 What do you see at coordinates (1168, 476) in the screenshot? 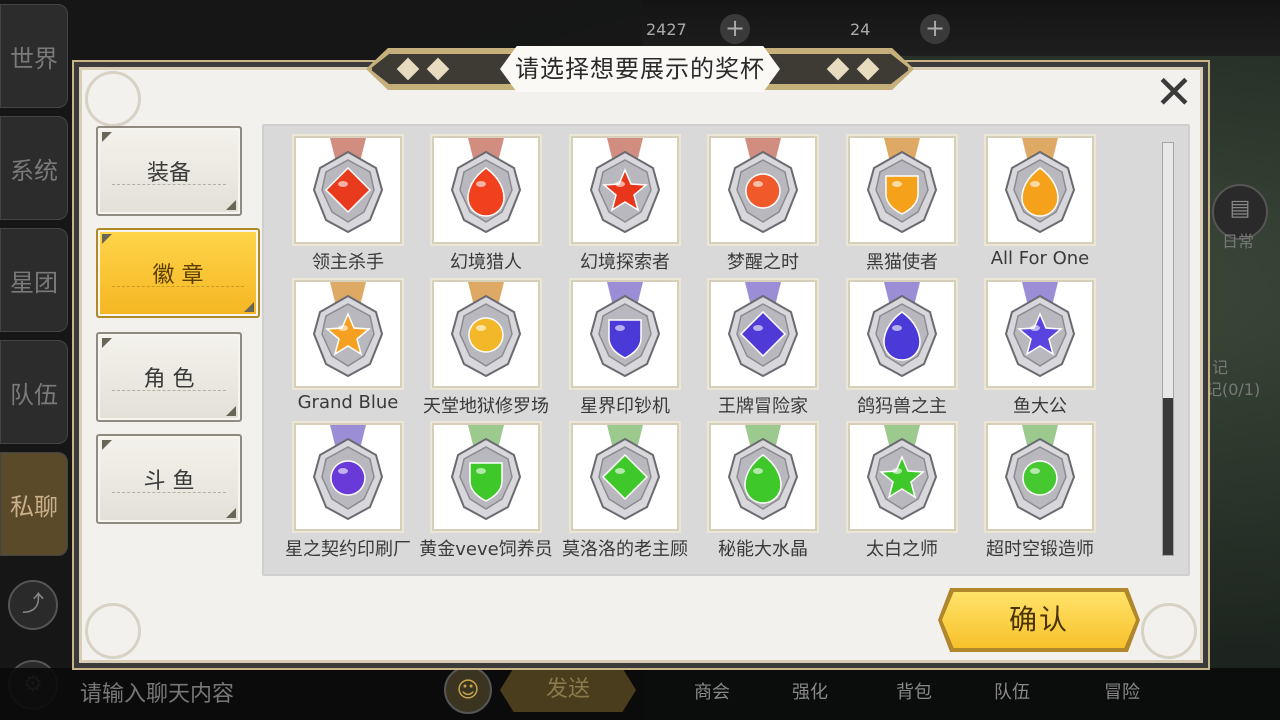
I see `scrollbar-thumb` at bounding box center [1168, 476].